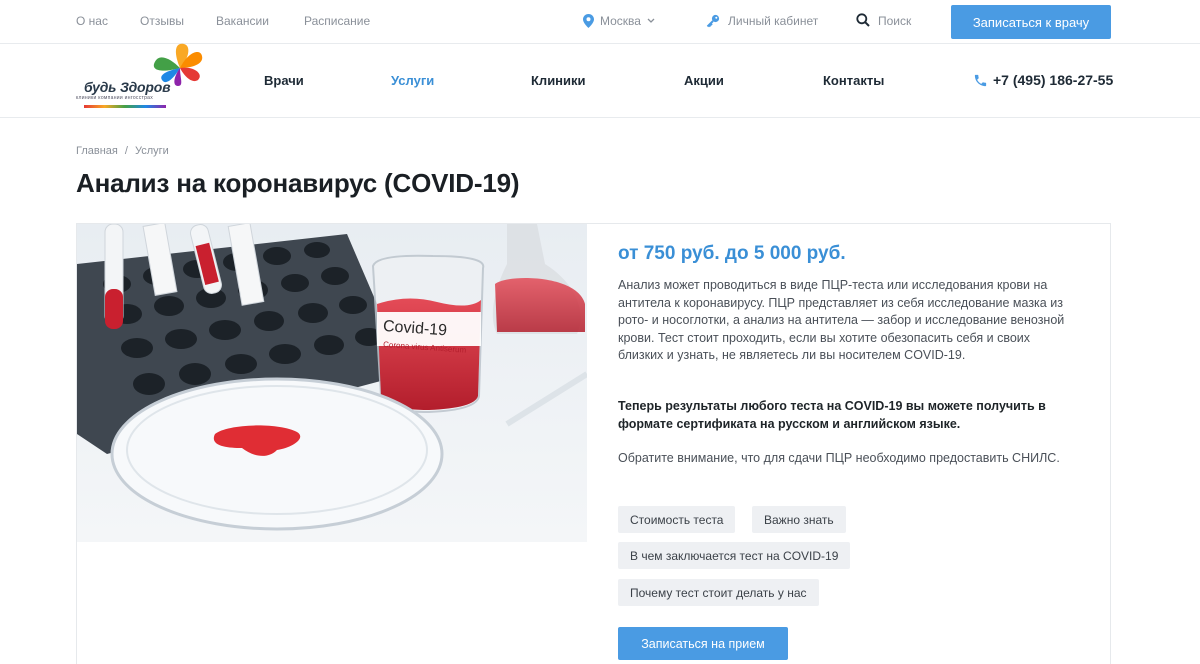  I want to click on search-trigger: Поиск, so click(883, 20).